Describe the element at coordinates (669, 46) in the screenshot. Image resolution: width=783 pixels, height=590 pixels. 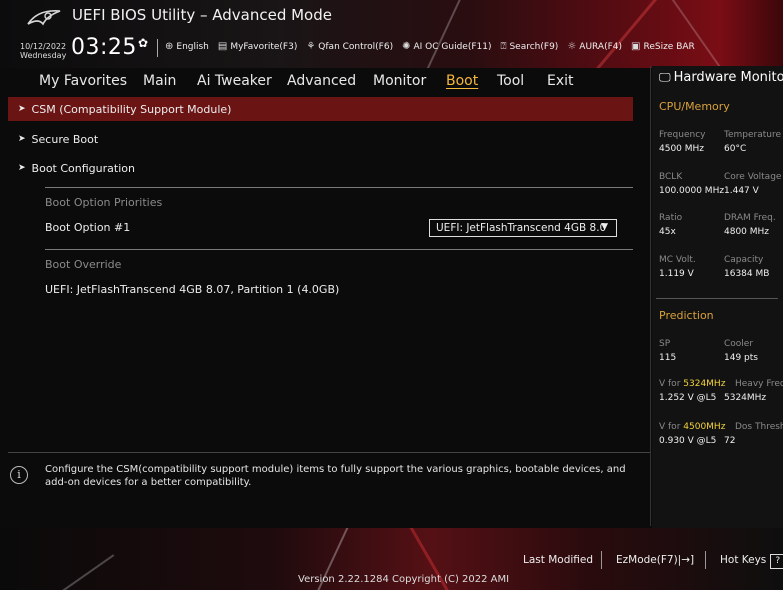
I see `tool-label: ReSize BAR` at that location.